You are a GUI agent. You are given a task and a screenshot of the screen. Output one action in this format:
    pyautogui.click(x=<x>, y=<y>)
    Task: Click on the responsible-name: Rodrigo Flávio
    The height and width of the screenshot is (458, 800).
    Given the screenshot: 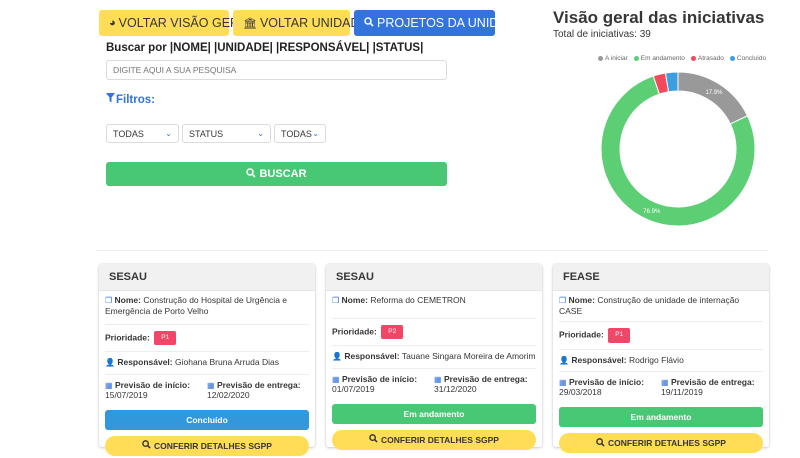 What is the action you would take?
    pyautogui.click(x=656, y=359)
    